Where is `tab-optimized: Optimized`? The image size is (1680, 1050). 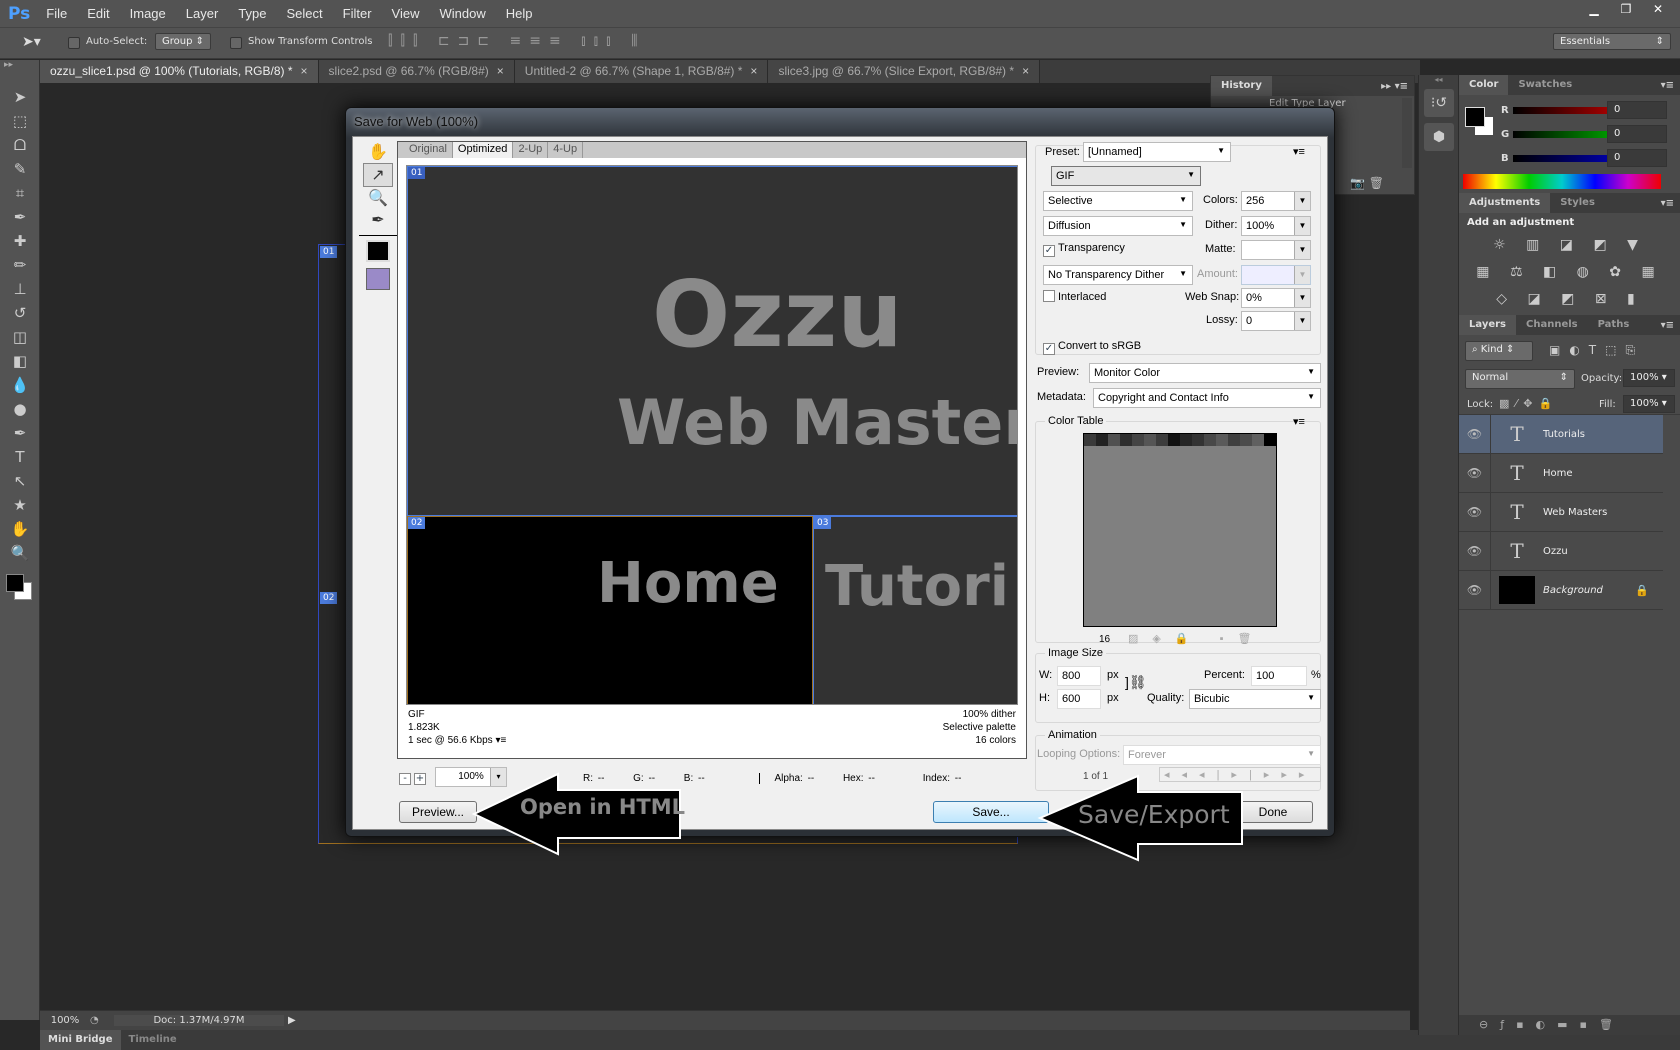 tab-optimized: Optimized is located at coordinates (483, 150).